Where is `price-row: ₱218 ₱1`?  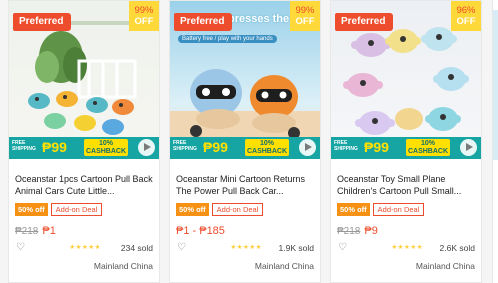 price-row: ₱218 ₱1 is located at coordinates (35, 229).